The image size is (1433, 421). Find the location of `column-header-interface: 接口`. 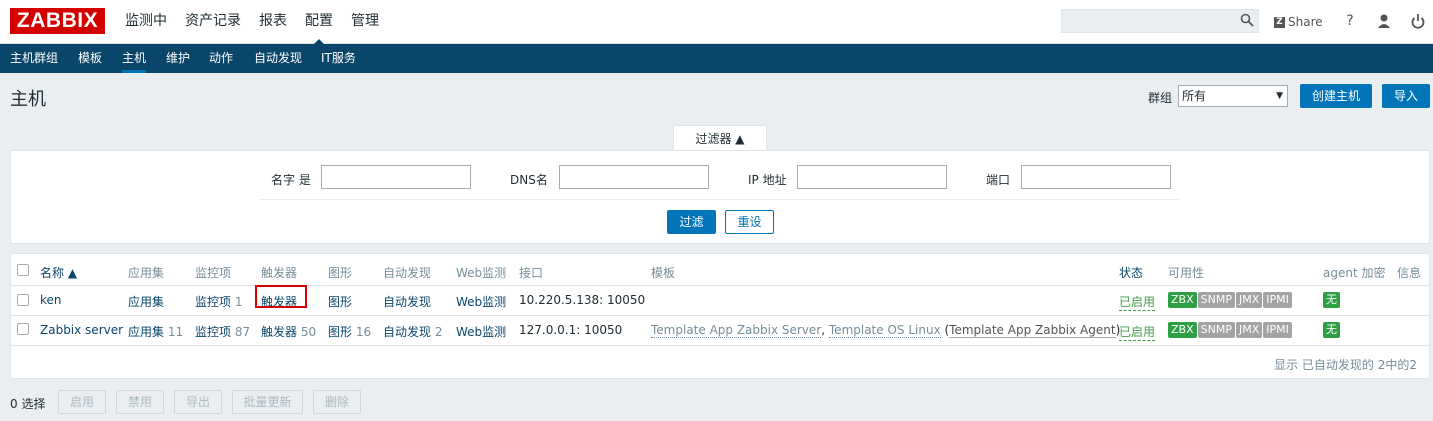

column-header-interface: 接口 is located at coordinates (531, 273).